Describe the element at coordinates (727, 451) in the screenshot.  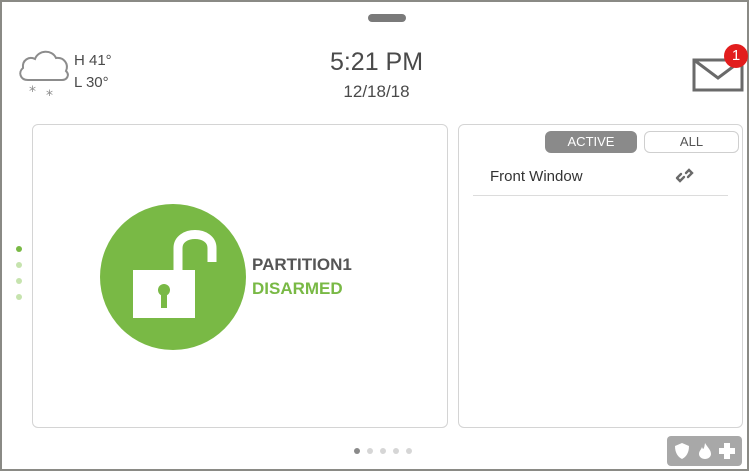
I see `medical-cross-icon` at that location.